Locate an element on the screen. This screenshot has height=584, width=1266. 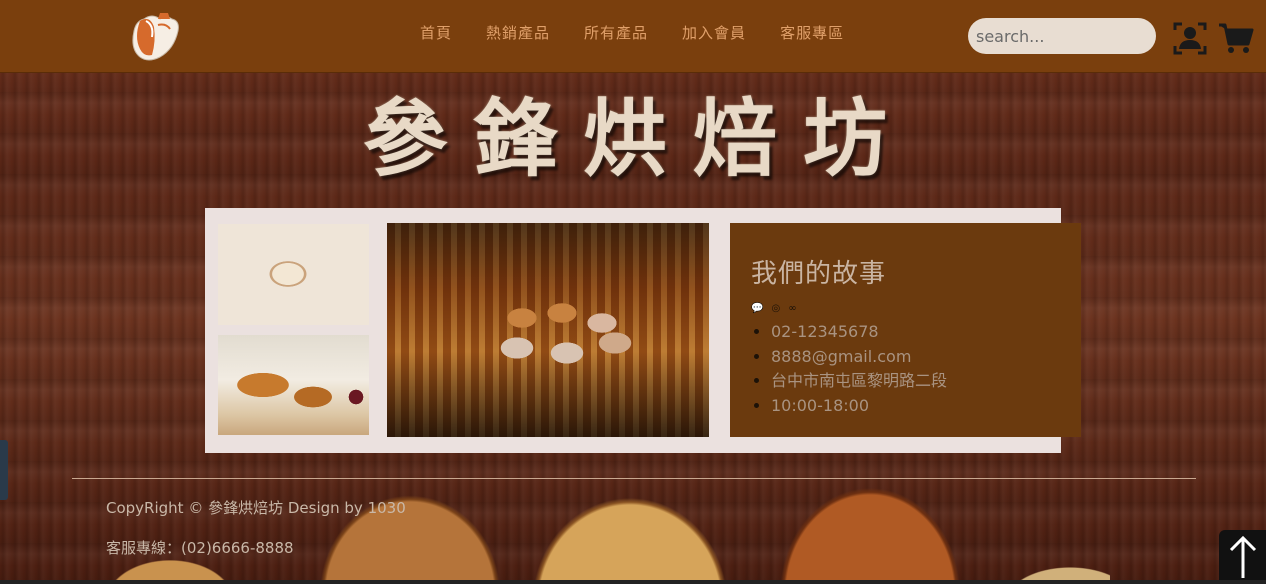
shopping-cart-icon is located at coordinates (1236, 38).